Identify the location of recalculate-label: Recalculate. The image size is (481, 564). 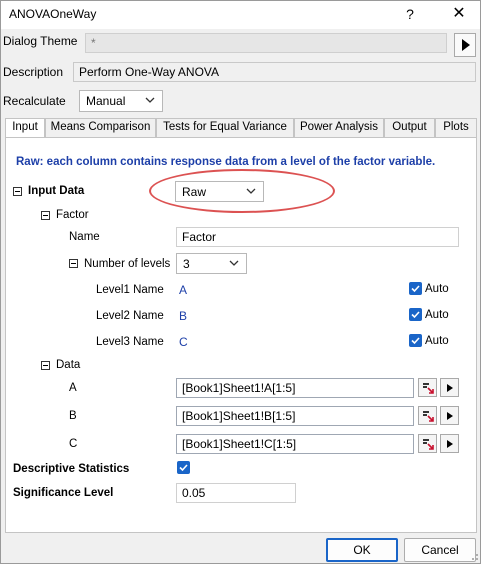
(34, 101).